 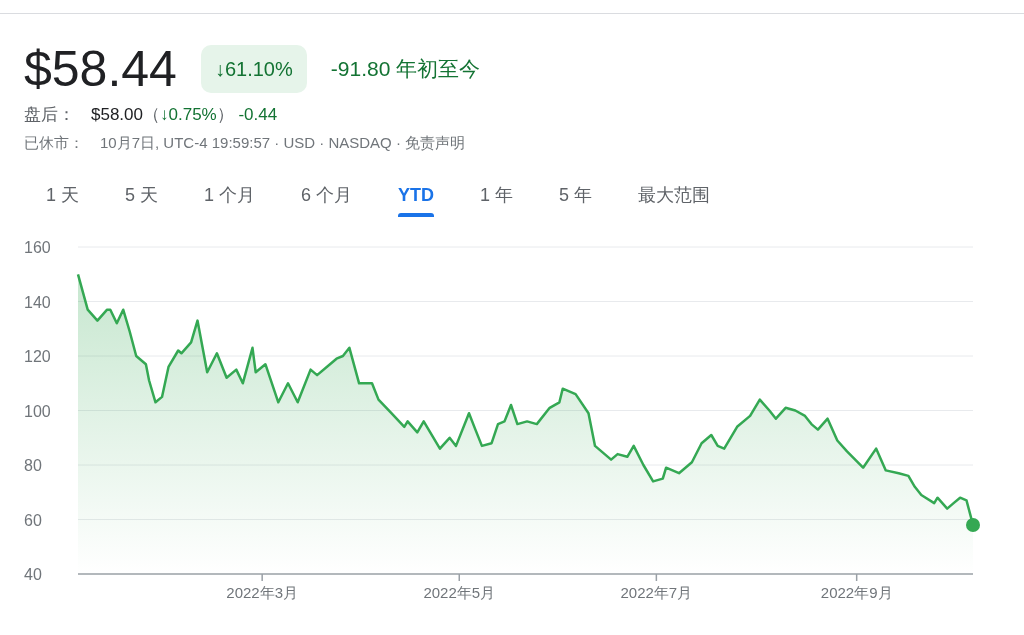 What do you see at coordinates (37, 356) in the screenshot?
I see `axis-label: 120` at bounding box center [37, 356].